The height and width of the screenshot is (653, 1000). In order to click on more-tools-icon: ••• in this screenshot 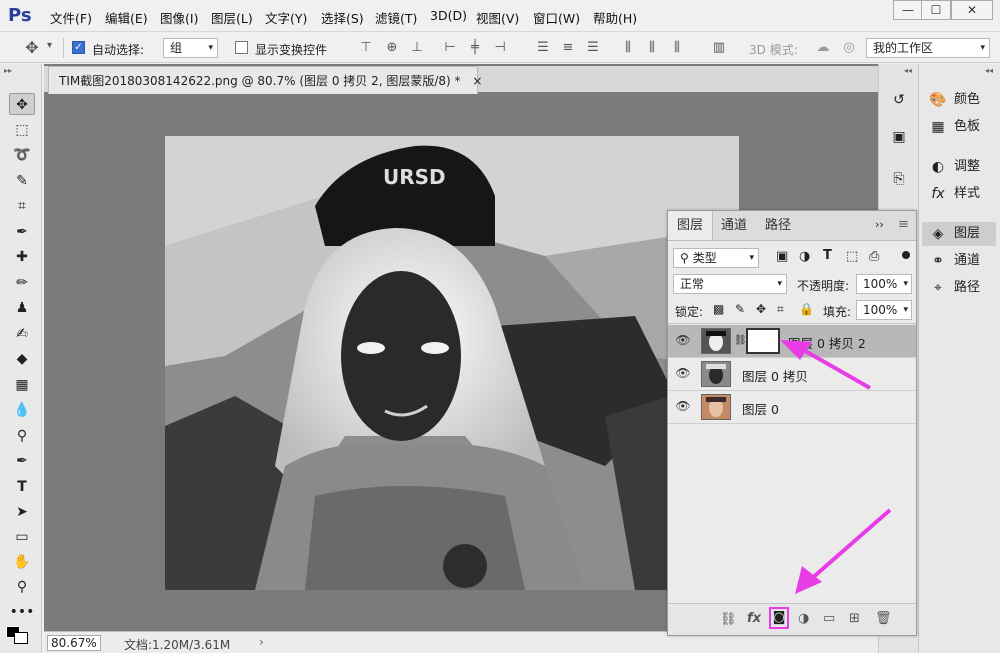, I will do `click(22, 612)`.